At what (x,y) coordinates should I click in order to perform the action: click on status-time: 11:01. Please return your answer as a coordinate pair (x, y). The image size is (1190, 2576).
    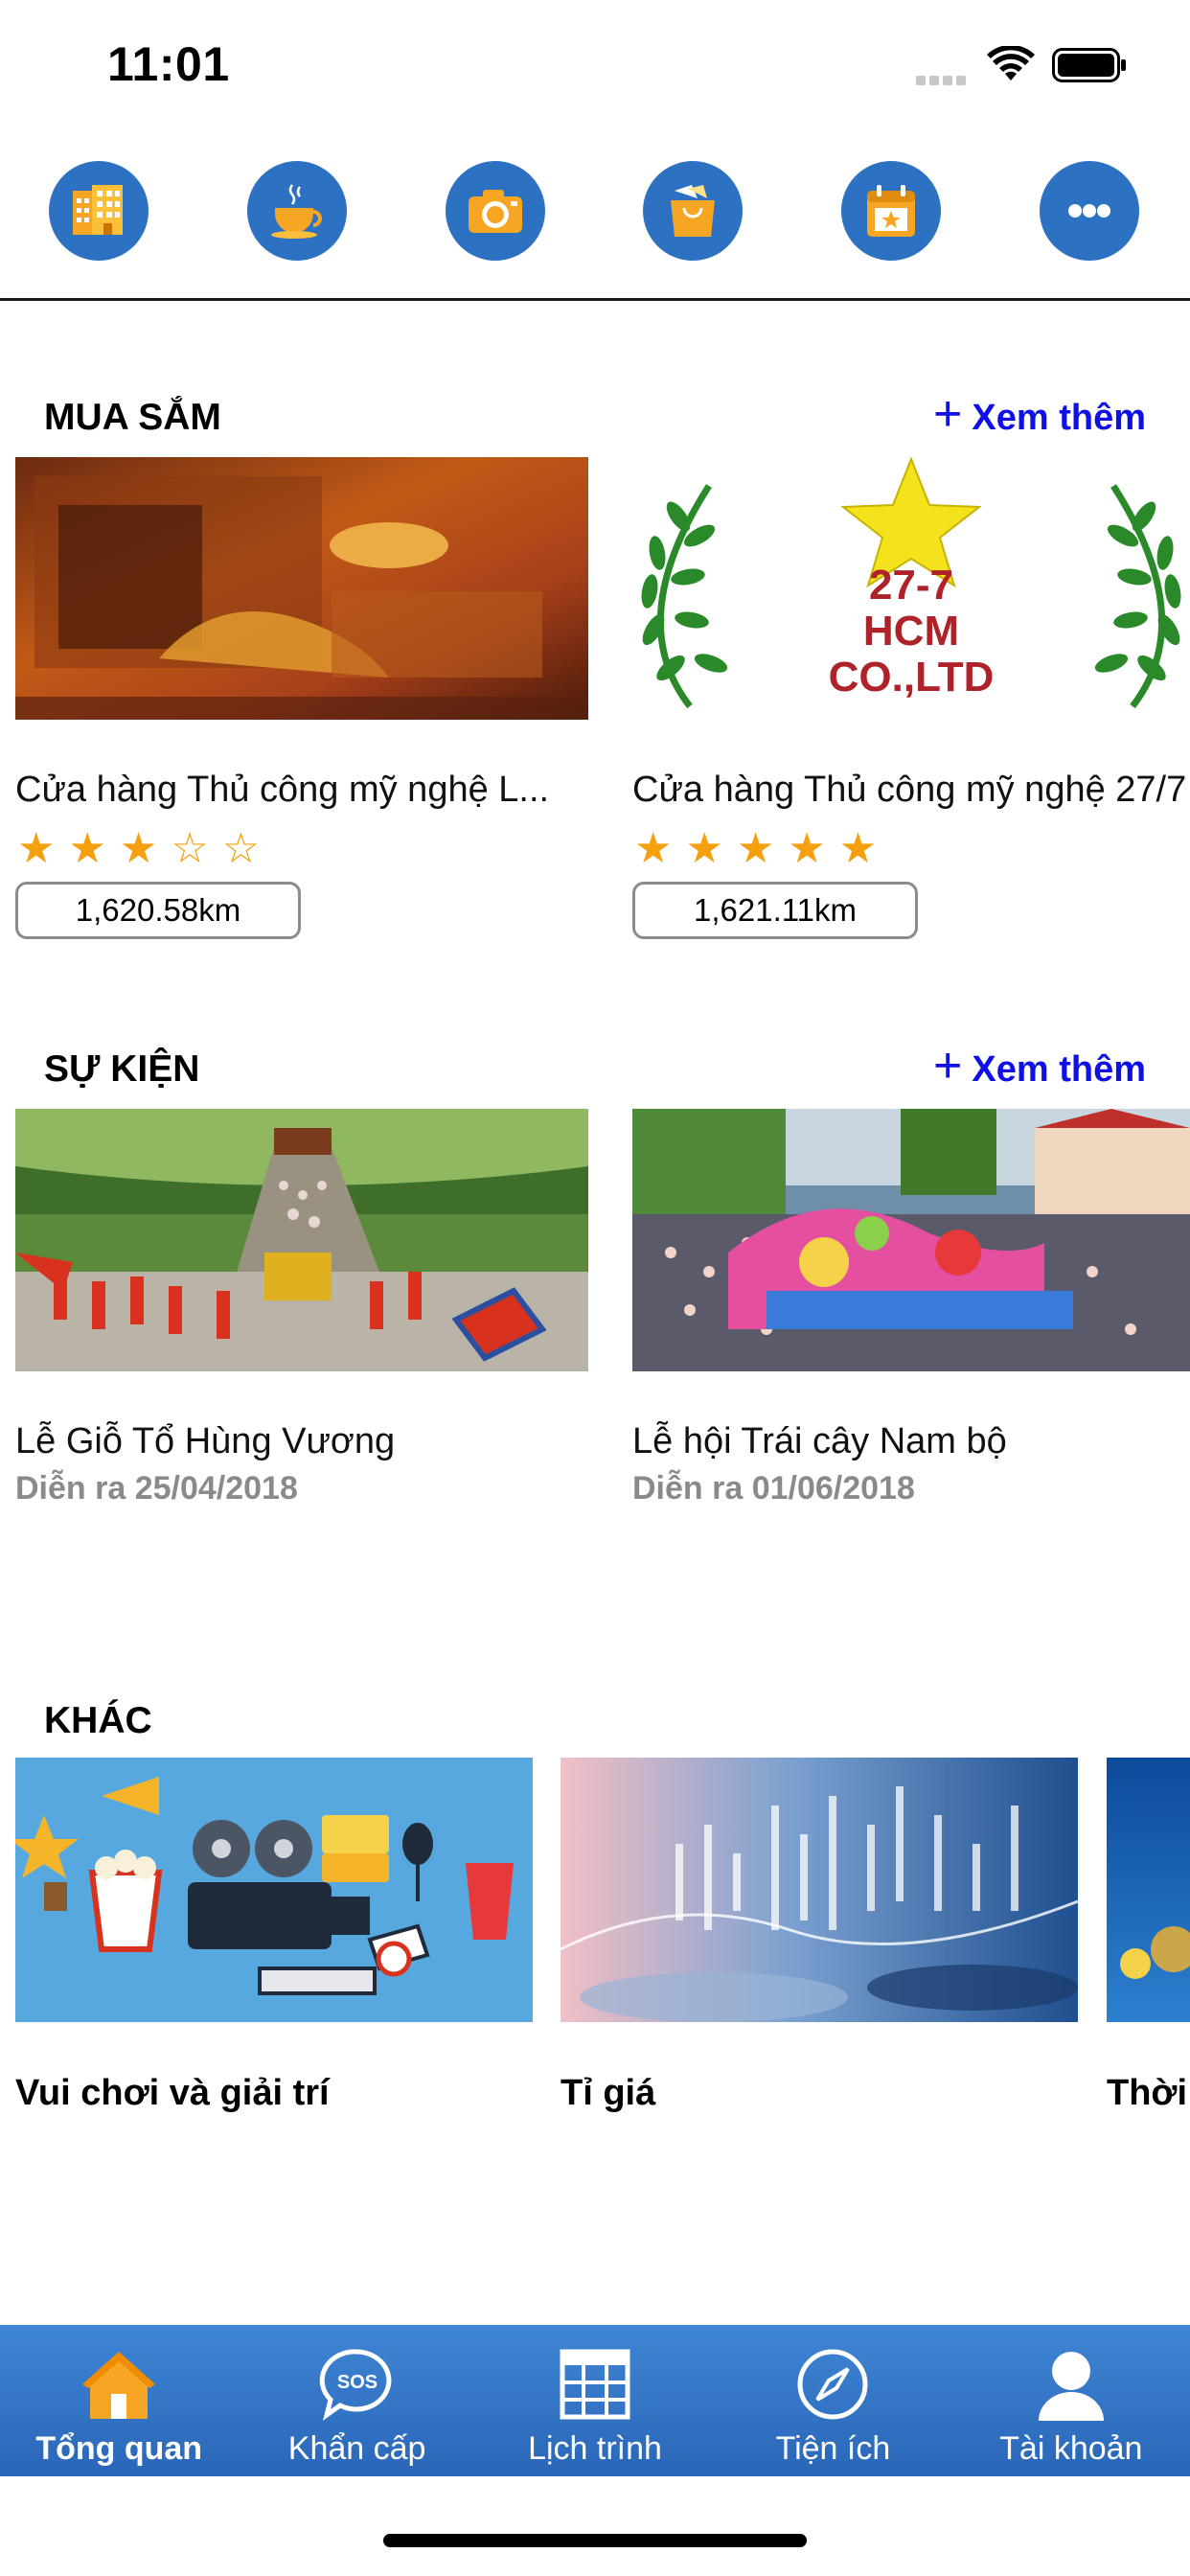
    Looking at the image, I should click on (168, 64).